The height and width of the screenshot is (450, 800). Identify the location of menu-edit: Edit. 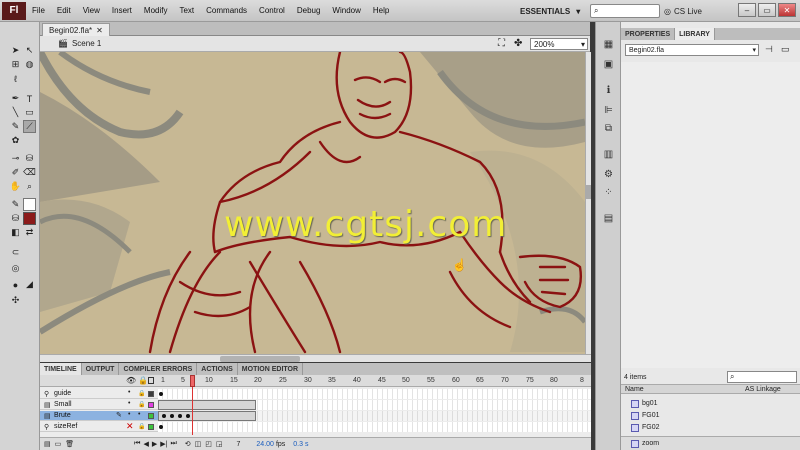
(64, 10).